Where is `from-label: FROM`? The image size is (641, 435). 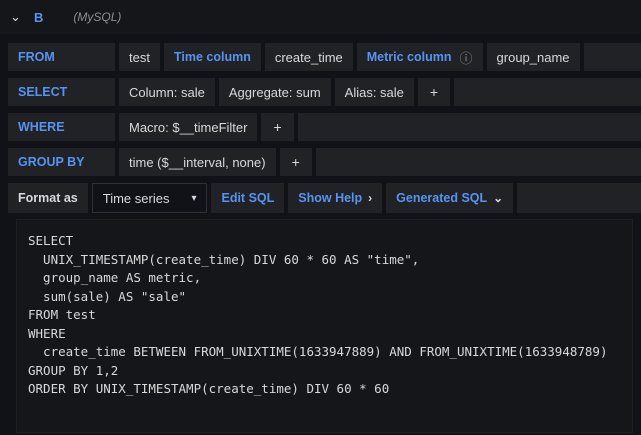
from-label: FROM is located at coordinates (61, 57).